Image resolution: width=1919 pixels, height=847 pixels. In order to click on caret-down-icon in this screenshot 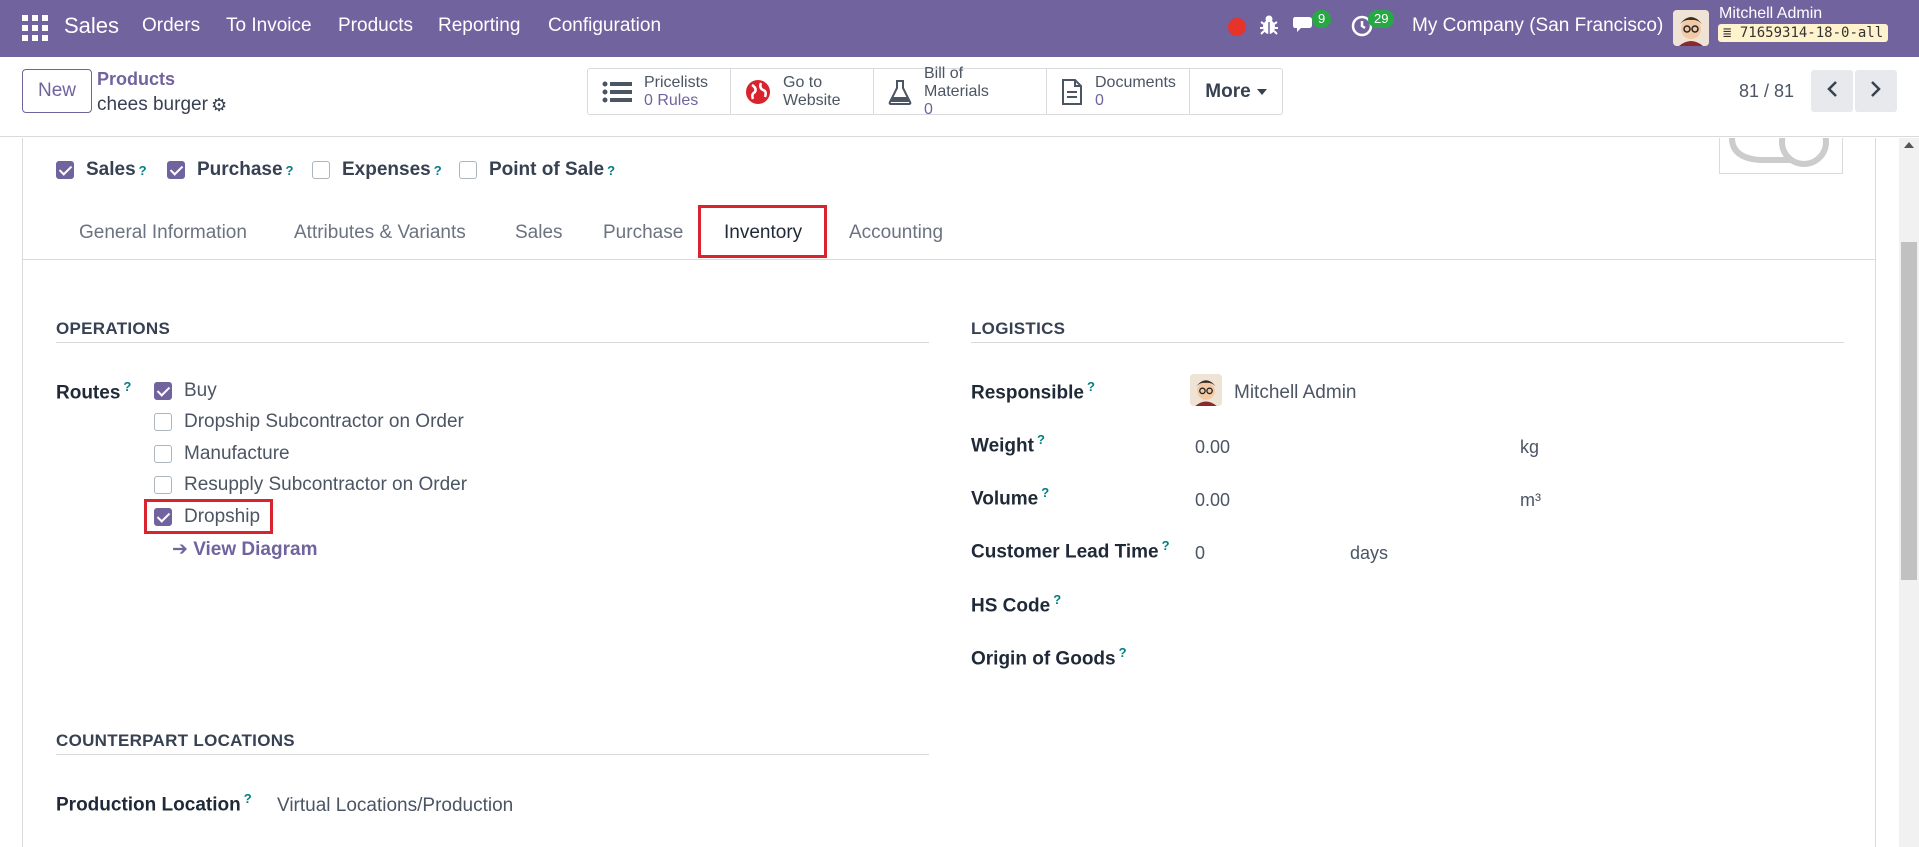, I will do `click(1261, 91)`.